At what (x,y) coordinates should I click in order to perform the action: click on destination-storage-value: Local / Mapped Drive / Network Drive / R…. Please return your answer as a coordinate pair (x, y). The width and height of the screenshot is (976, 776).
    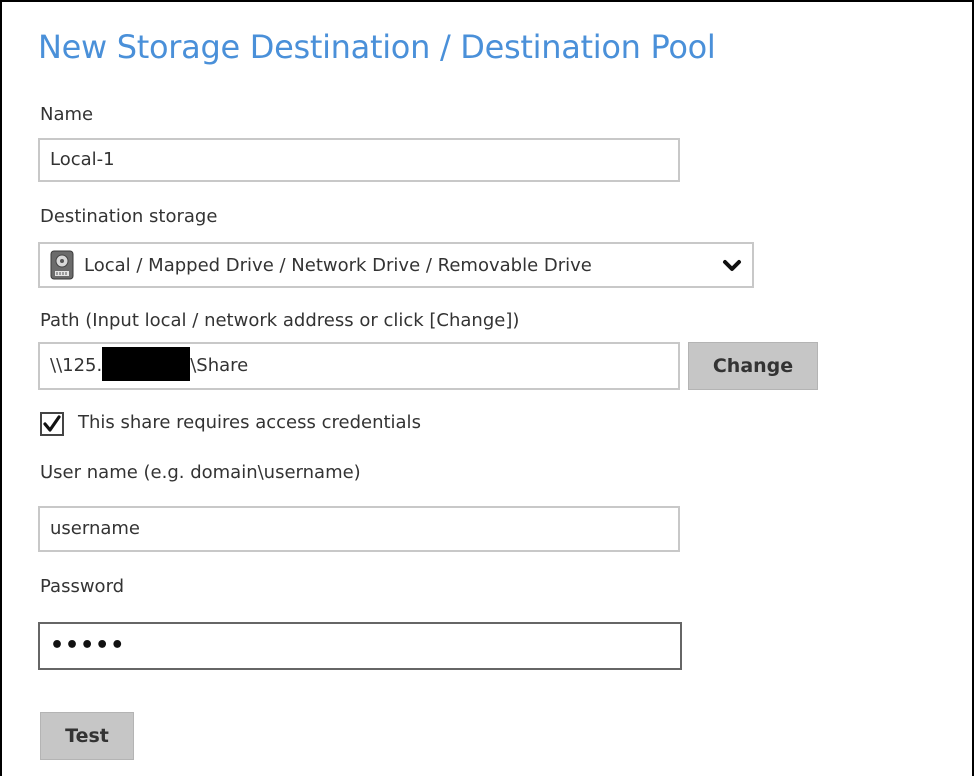
    Looking at the image, I should click on (338, 265).